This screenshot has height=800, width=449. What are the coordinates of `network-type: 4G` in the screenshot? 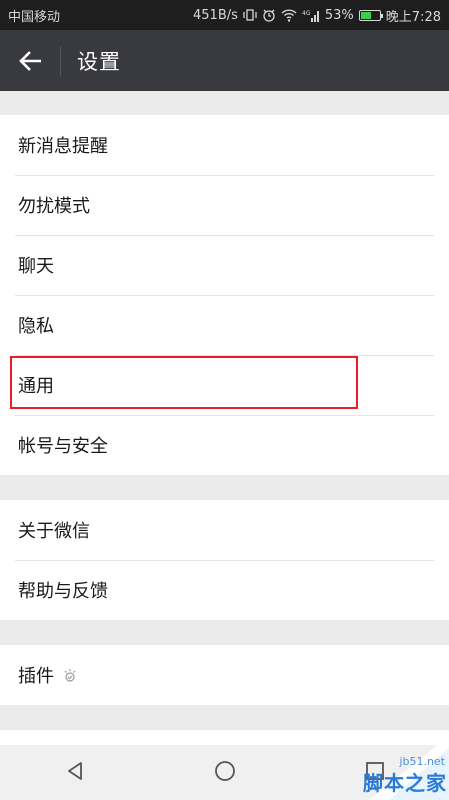 It's located at (306, 13).